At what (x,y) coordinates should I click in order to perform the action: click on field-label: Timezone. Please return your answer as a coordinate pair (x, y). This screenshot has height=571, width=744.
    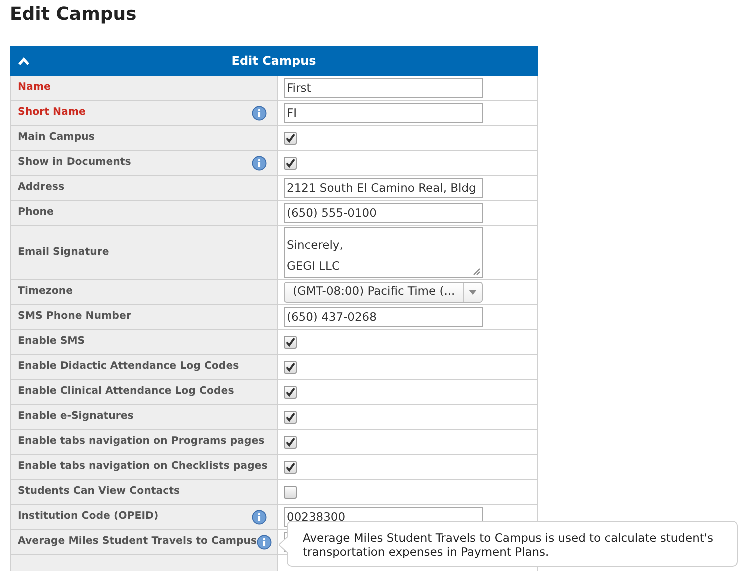
    Looking at the image, I should click on (46, 292).